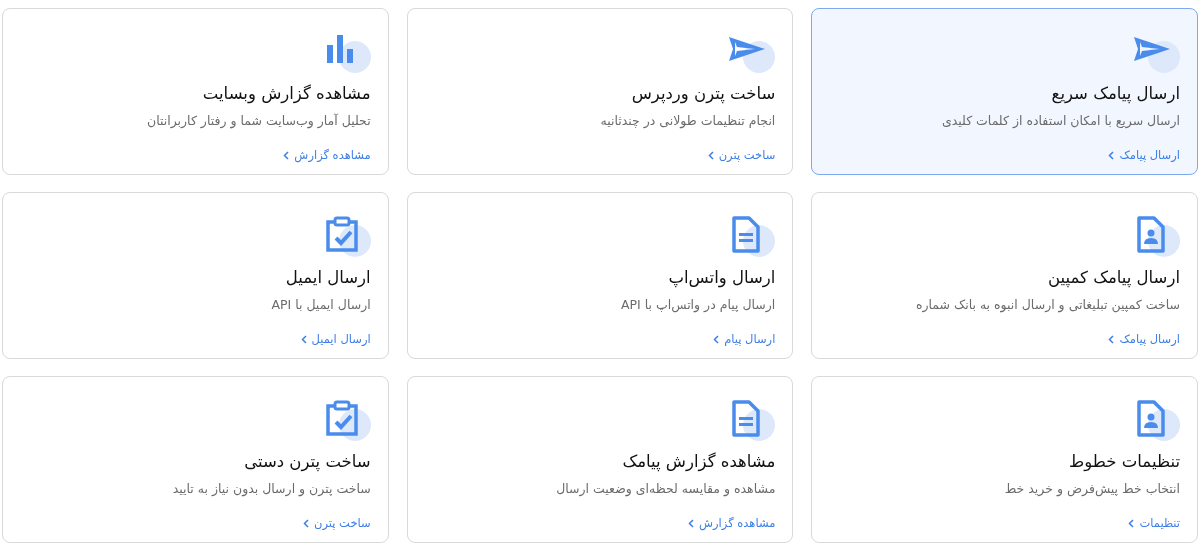 The height and width of the screenshot is (545, 1200). What do you see at coordinates (195, 275) in the screenshot?
I see `service-card: ارسال ایمیل ارسال ایمیل با API ارسال ایمیل` at bounding box center [195, 275].